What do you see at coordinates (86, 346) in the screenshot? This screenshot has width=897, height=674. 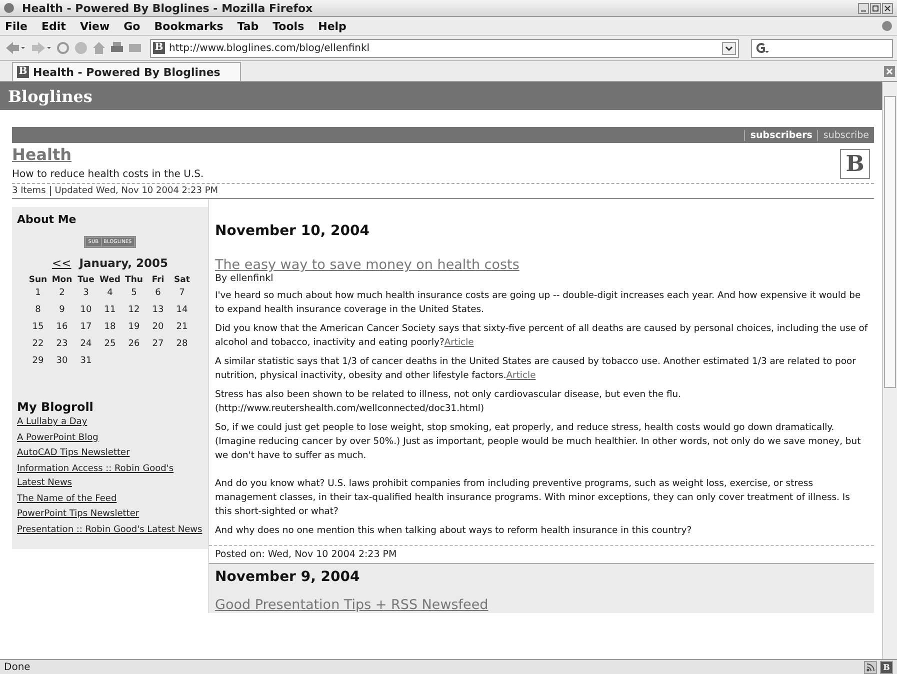 I see `calendar-day: 24` at bounding box center [86, 346].